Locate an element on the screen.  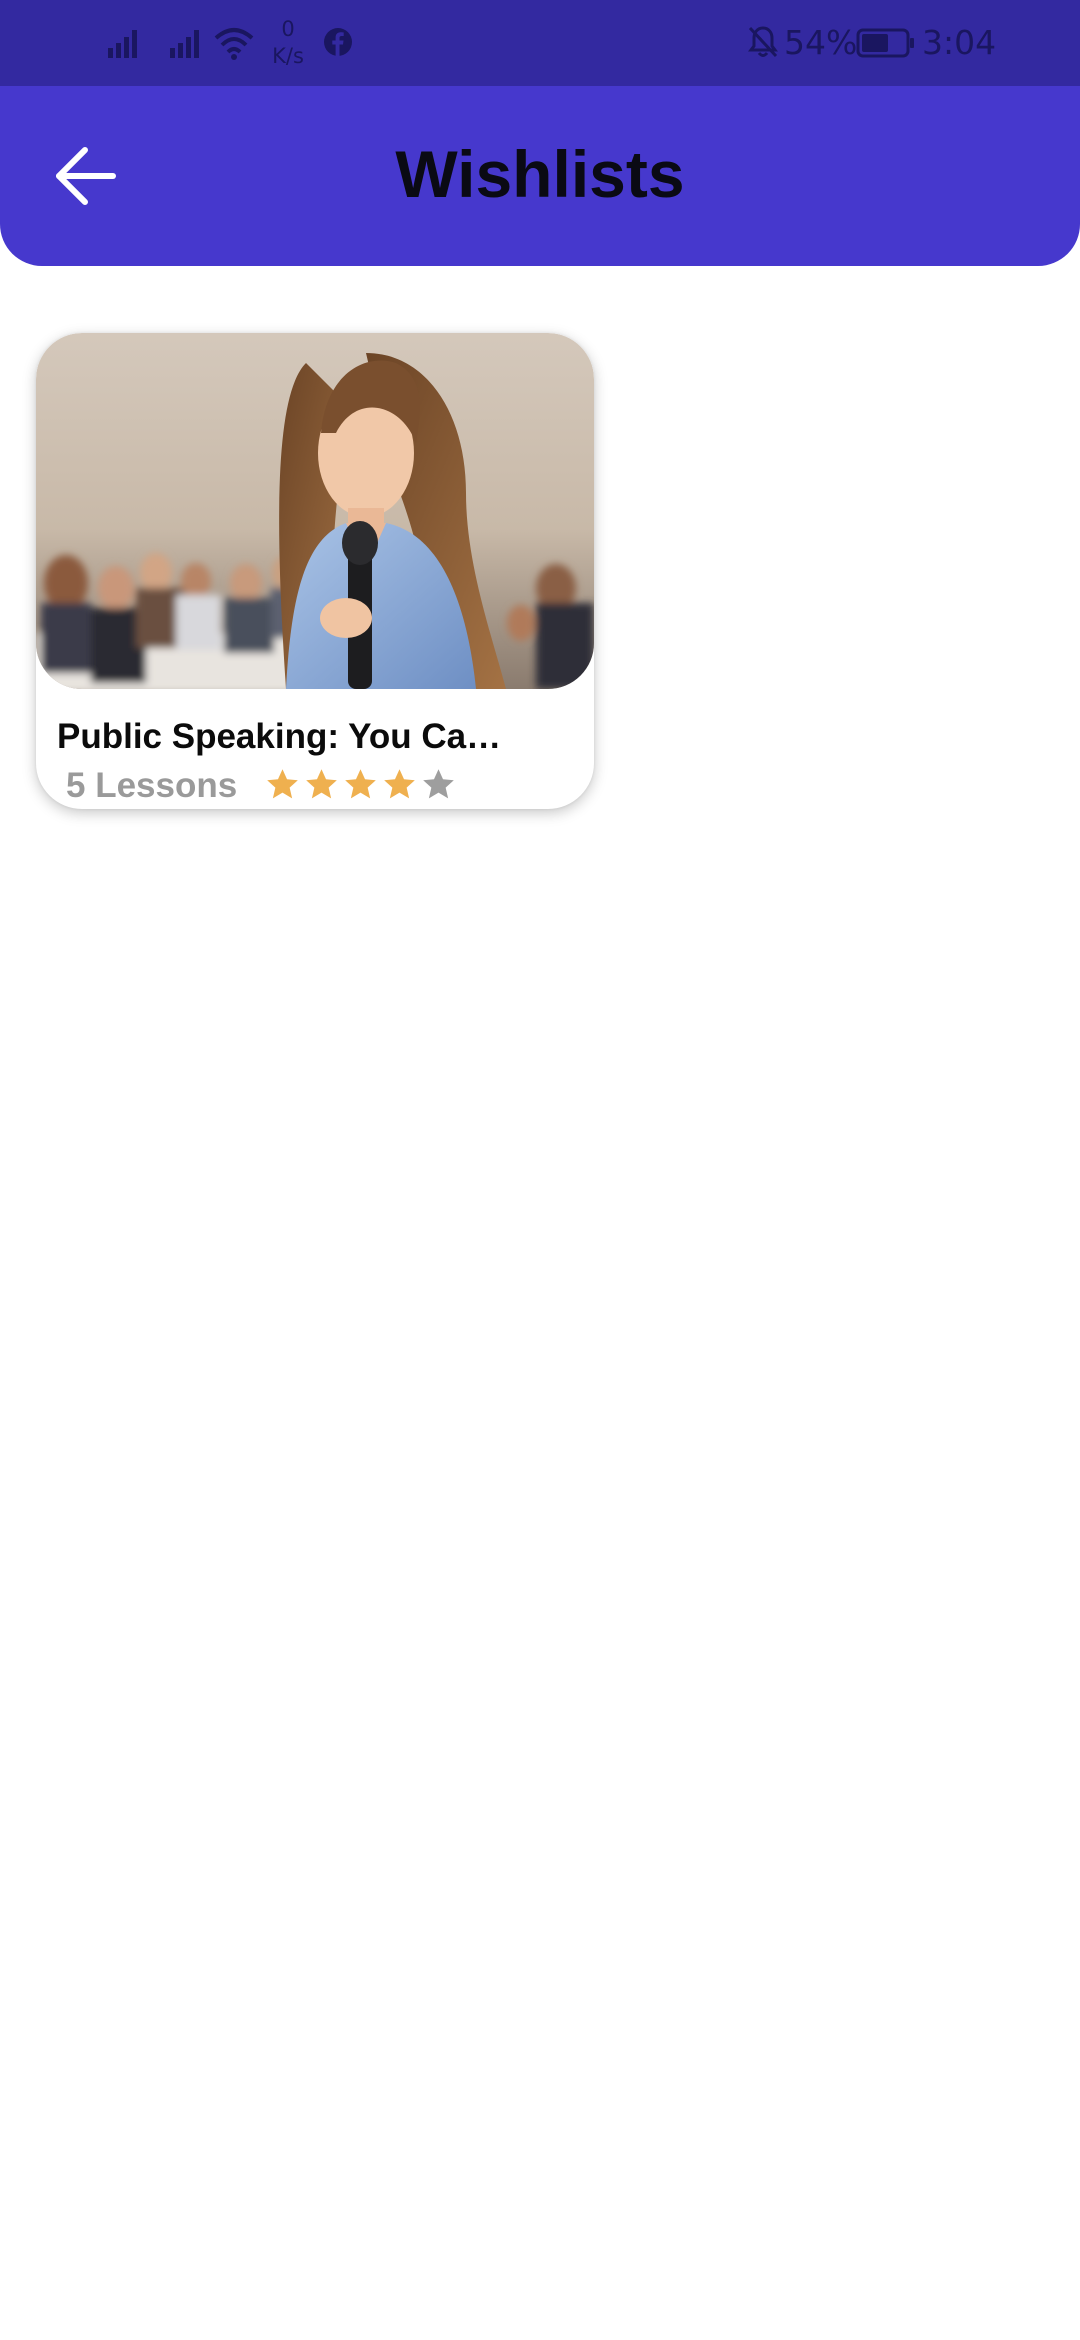
status-bar: 0 K/s 54% 3:04 is located at coordinates (540, 43).